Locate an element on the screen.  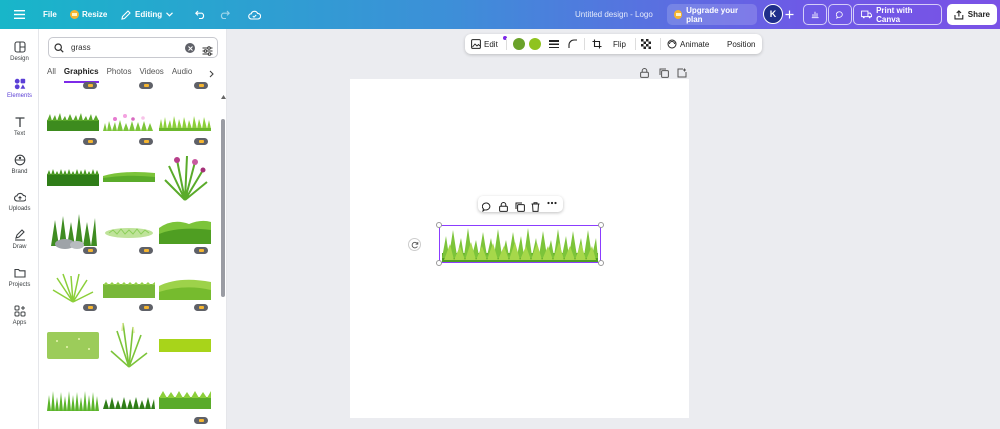
rotate-handle is located at coordinates (414, 244).